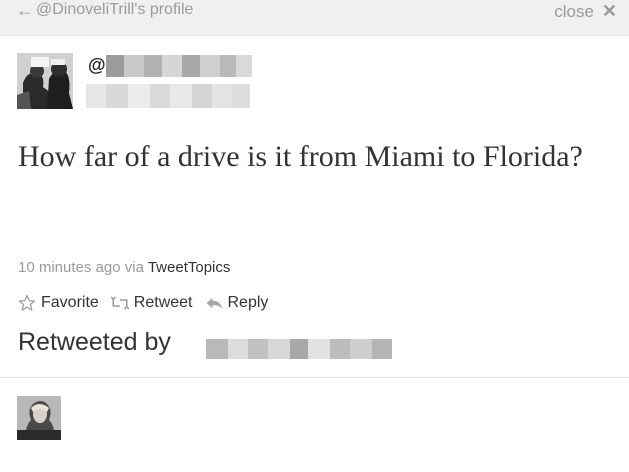 This screenshot has height=472, width=629. Describe the element at coordinates (94, 342) in the screenshot. I see `retweeted-by-label: Retweeted by` at that location.